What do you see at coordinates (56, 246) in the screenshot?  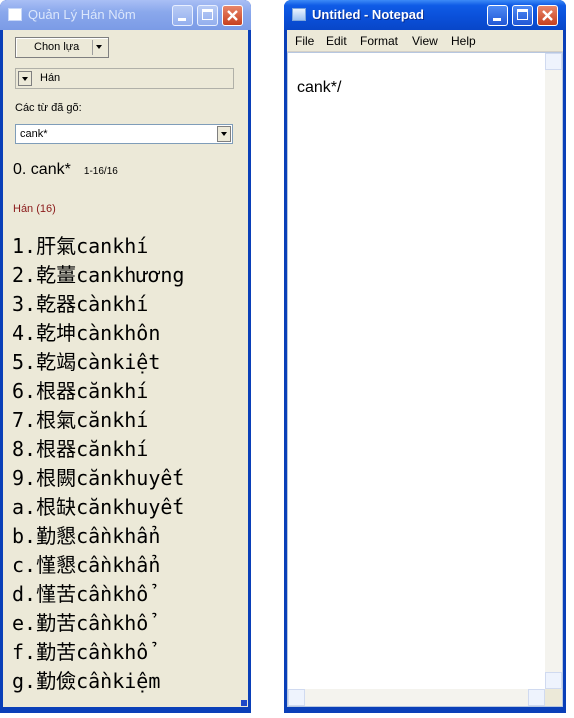 I see `result-han: 肝氣` at bounding box center [56, 246].